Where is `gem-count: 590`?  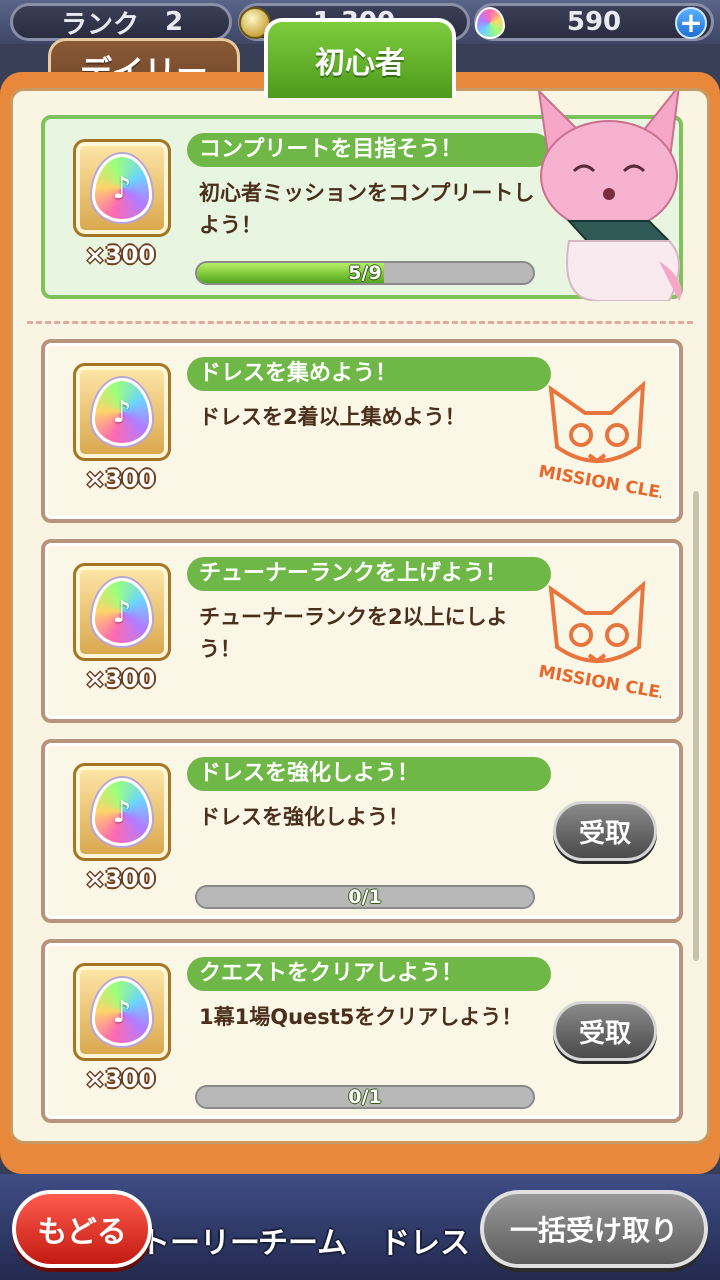 gem-count: 590 is located at coordinates (594, 22).